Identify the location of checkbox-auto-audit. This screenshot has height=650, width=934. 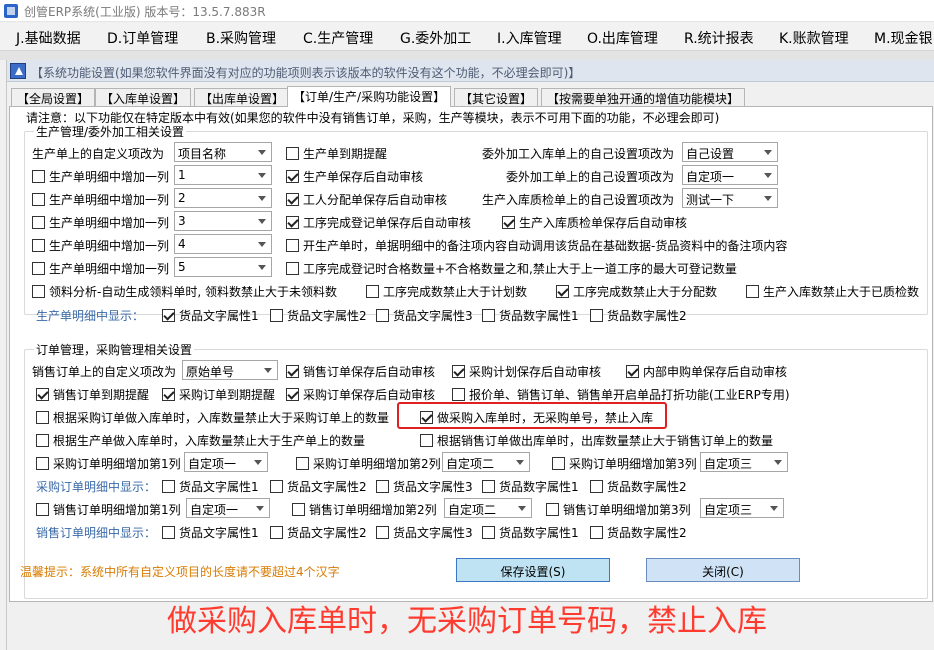
(292, 176).